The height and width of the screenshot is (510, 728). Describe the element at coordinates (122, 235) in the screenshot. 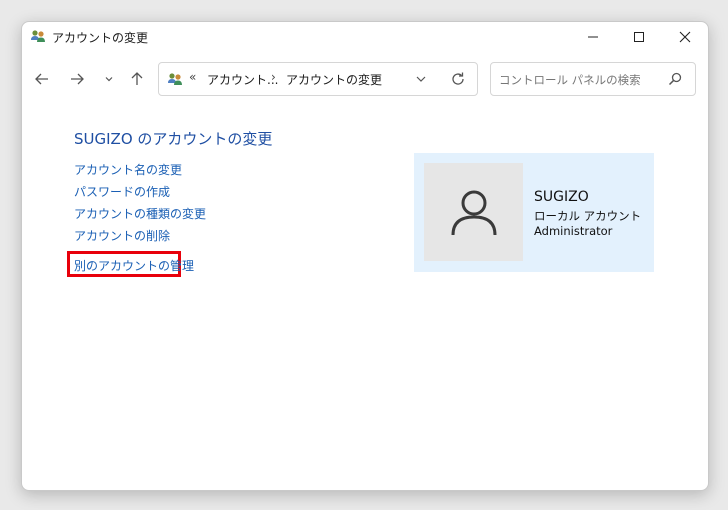

I see `delete-account-link: アカウントの削除` at that location.